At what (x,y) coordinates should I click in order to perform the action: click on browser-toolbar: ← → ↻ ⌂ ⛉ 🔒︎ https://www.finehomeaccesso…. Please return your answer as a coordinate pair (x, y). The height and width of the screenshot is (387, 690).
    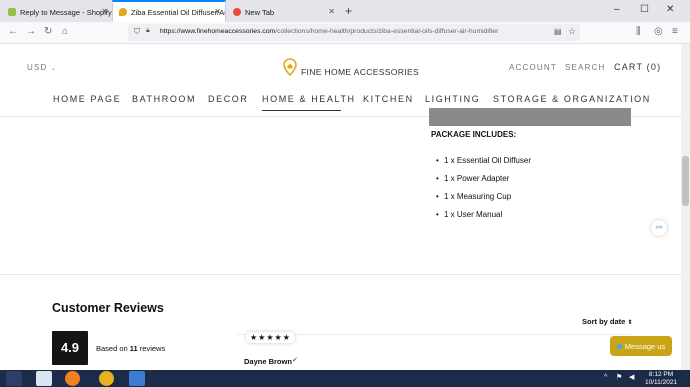
    Looking at the image, I should click on (345, 33).